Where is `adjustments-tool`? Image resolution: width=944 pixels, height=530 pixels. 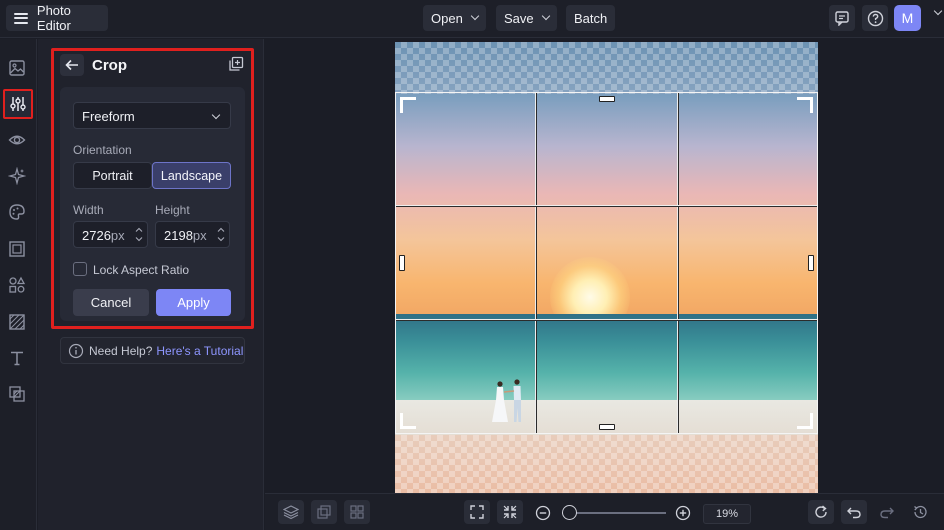
adjustments-tool is located at coordinates (18, 104).